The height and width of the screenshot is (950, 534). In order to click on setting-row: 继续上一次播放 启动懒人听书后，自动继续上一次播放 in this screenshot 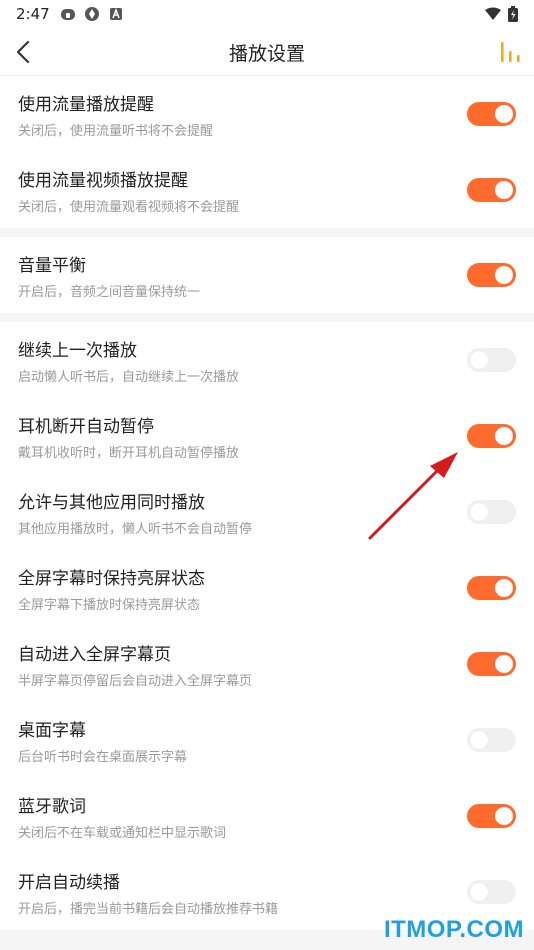, I will do `click(267, 360)`.